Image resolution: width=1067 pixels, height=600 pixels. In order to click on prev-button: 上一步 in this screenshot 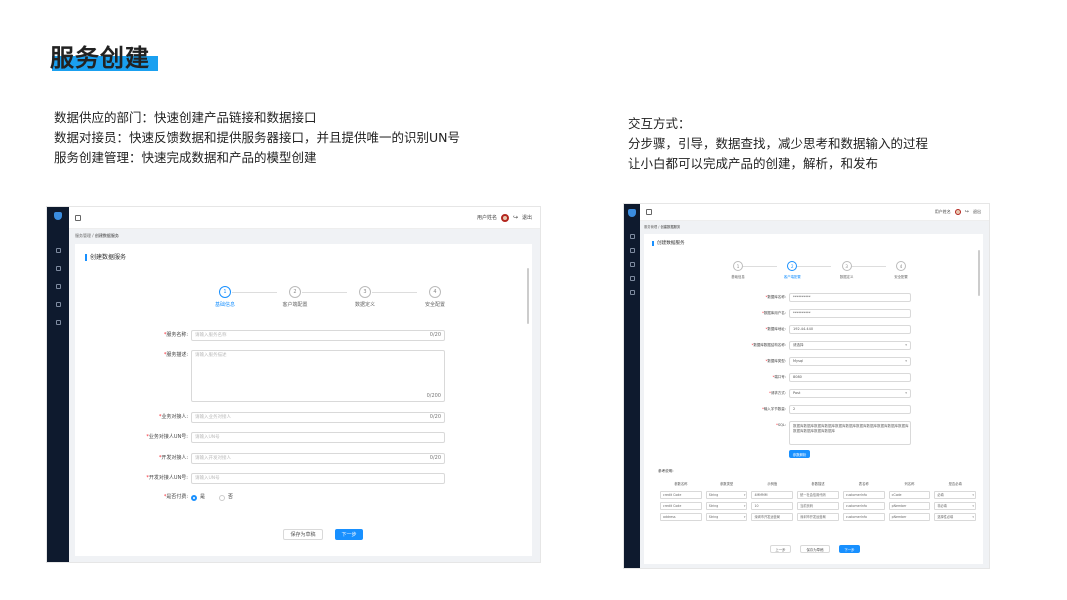, I will do `click(780, 549)`.